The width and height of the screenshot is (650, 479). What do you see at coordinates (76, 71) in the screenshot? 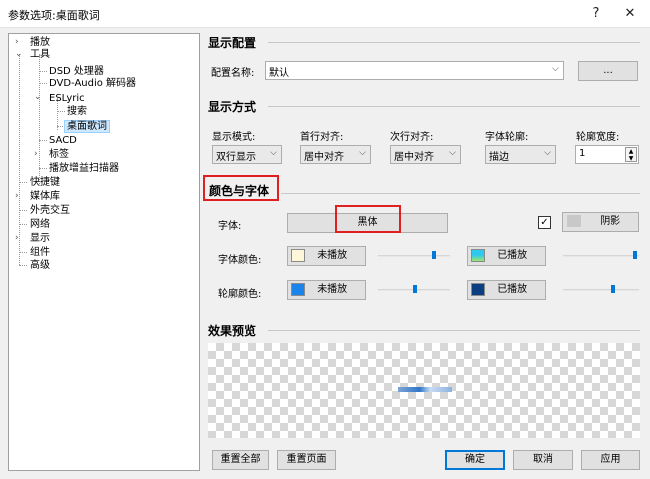
I see `tree-item-dsd: DSD 处理器` at bounding box center [76, 71].